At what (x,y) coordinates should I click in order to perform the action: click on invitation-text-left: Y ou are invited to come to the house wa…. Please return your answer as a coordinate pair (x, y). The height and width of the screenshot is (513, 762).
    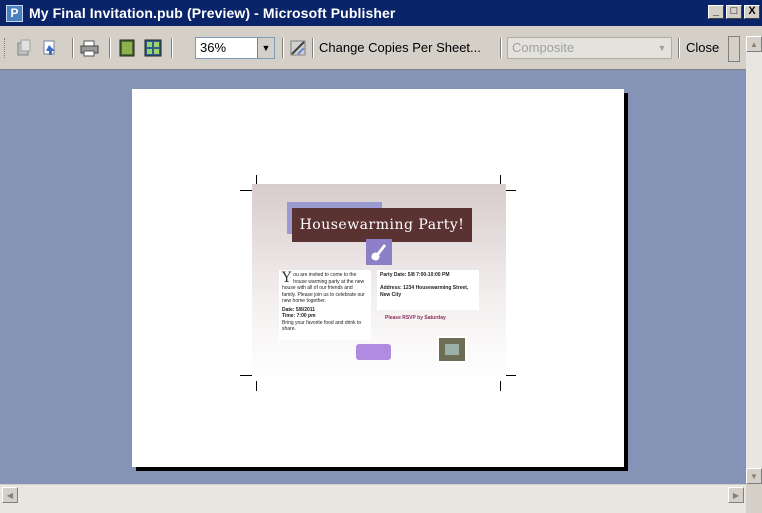
    Looking at the image, I should click on (325, 305).